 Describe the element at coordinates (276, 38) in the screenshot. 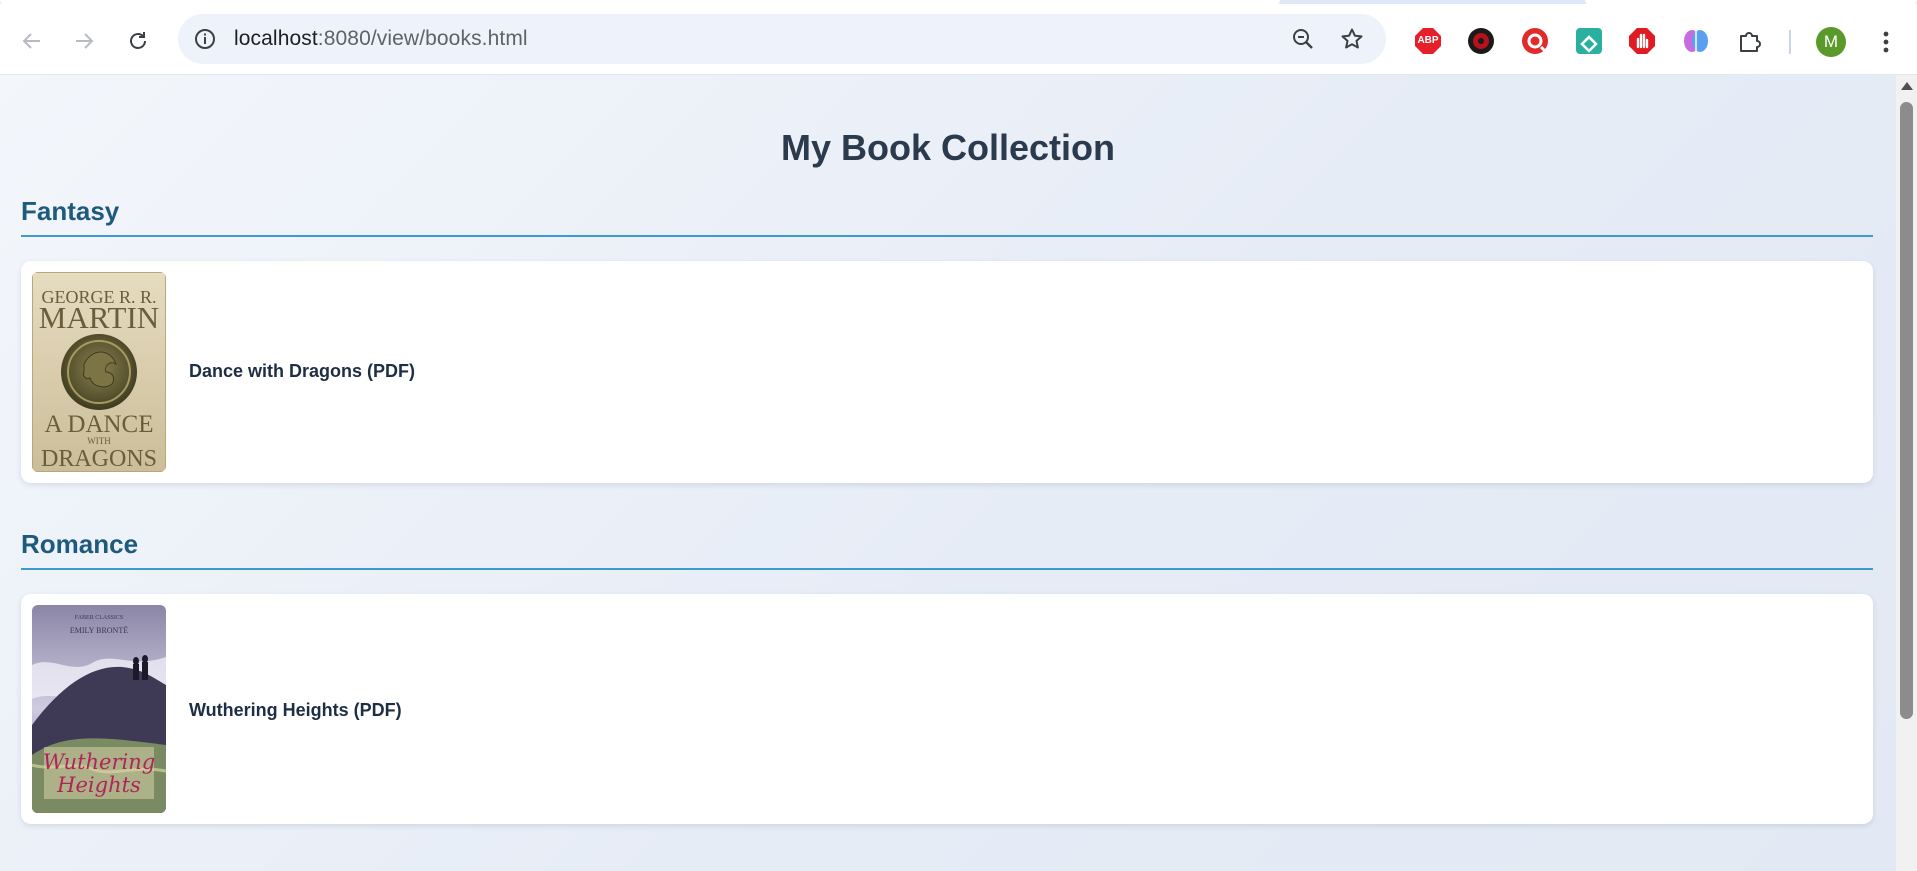

I see `url-host: localhost` at that location.